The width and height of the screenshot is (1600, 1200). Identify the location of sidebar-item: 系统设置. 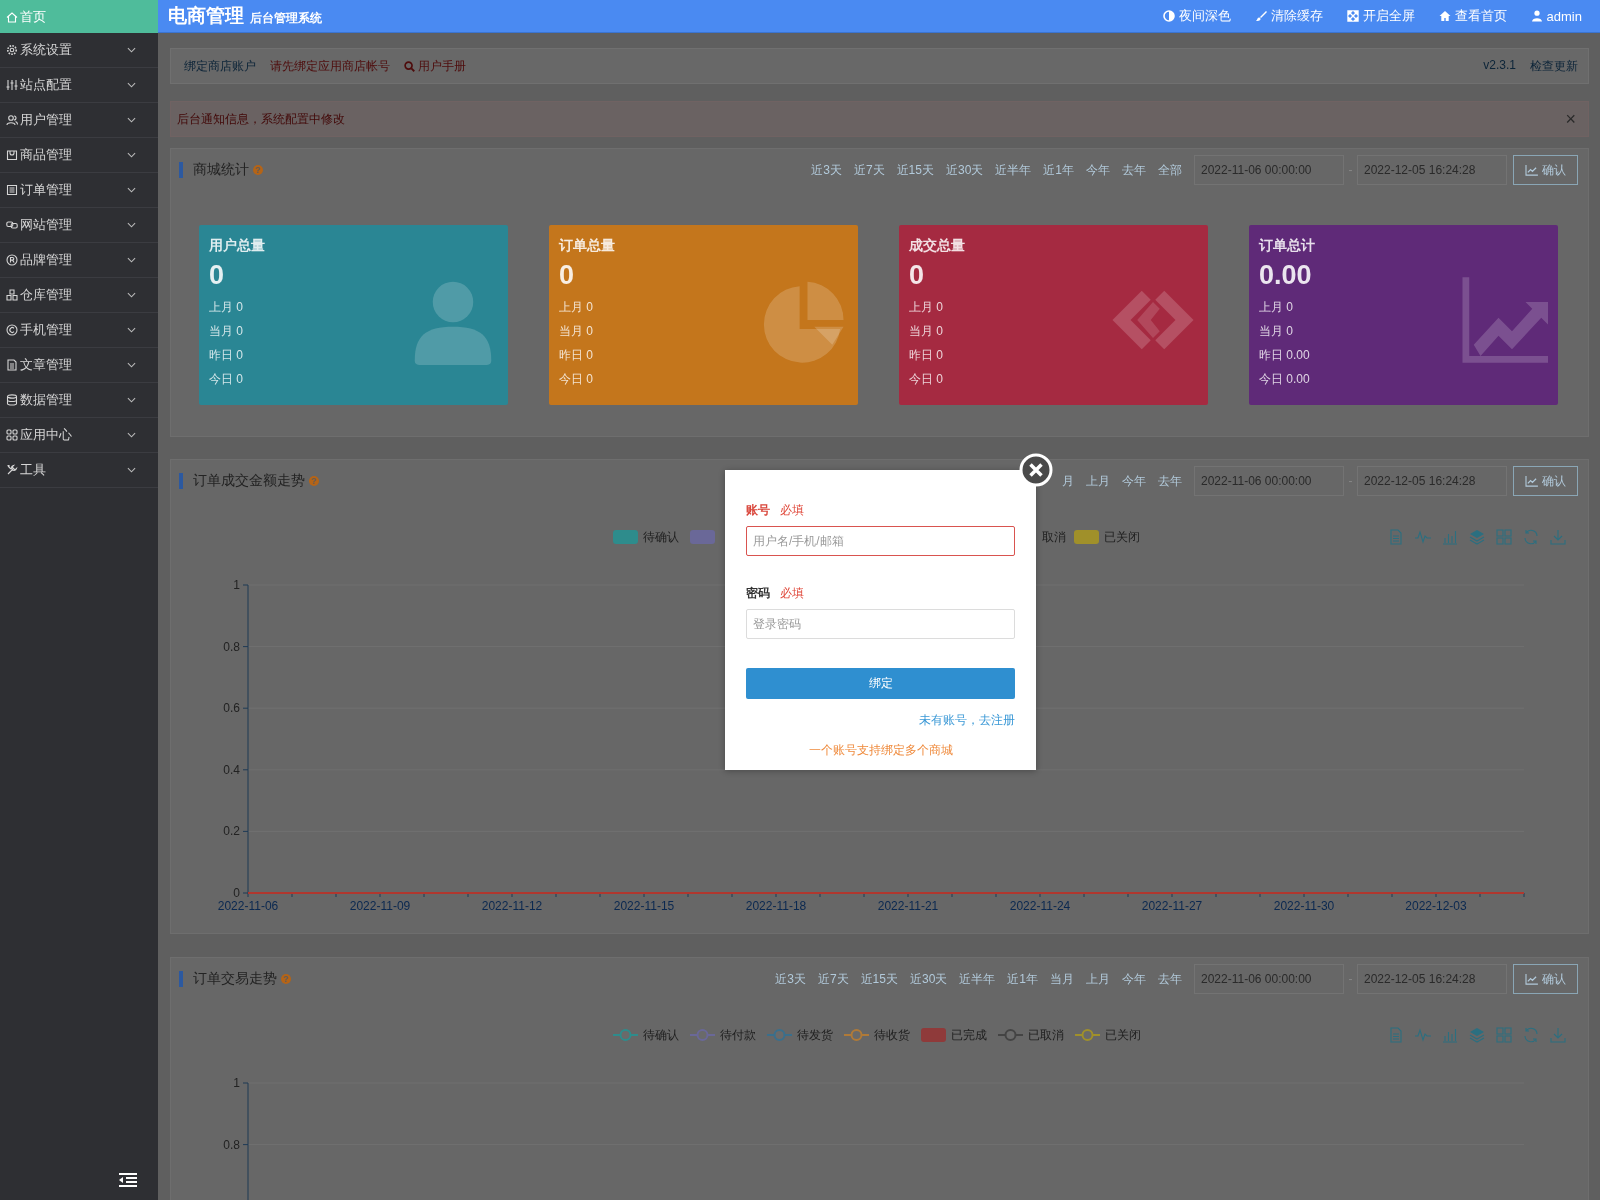
(79, 50).